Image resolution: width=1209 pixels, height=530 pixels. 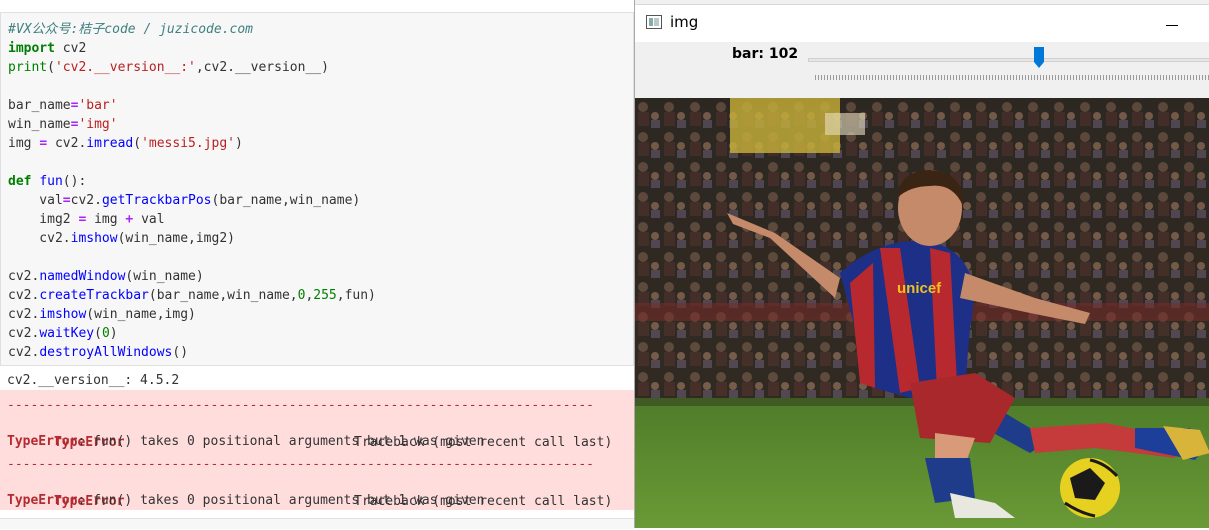 What do you see at coordinates (51, 181) in the screenshot?
I see `code-token: fun` at bounding box center [51, 181].